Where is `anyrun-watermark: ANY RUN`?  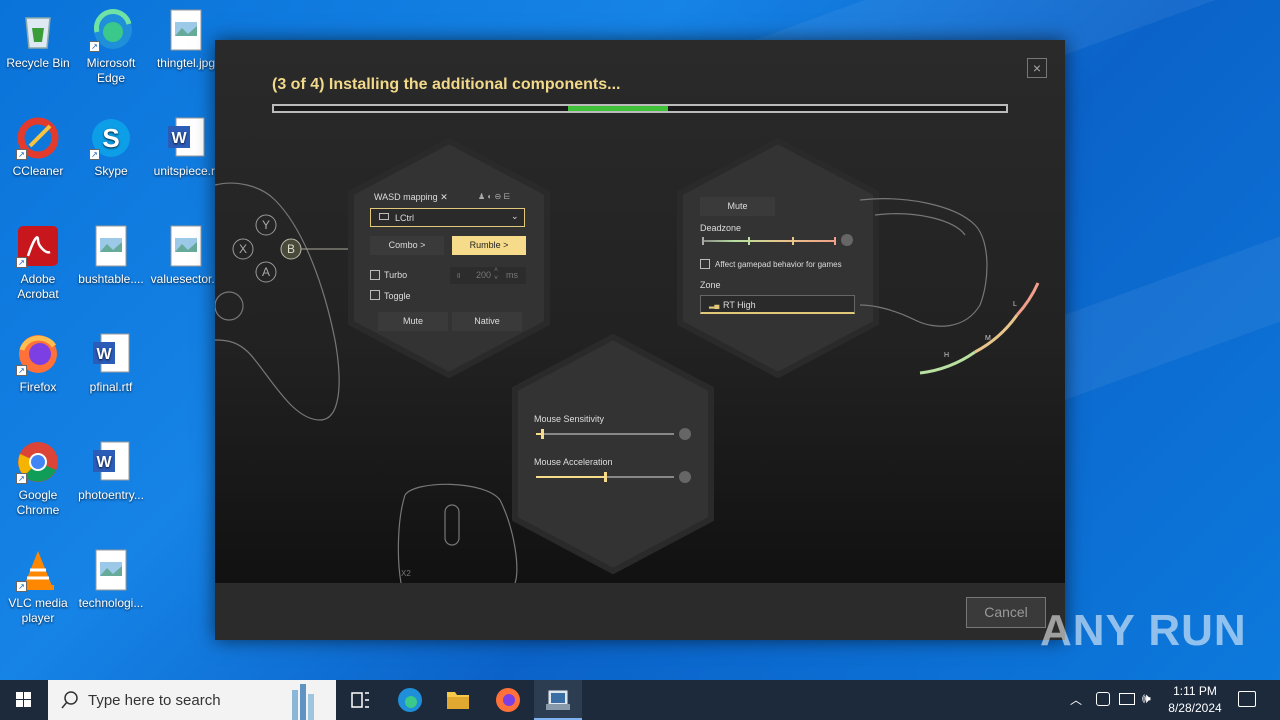 anyrun-watermark: ANY RUN is located at coordinates (1143, 630).